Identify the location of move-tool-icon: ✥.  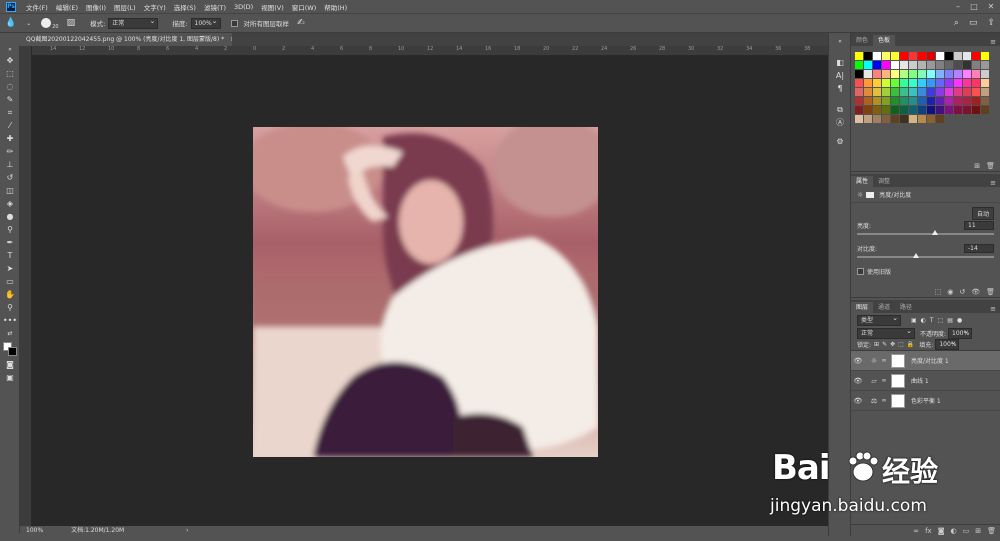
(10, 60).